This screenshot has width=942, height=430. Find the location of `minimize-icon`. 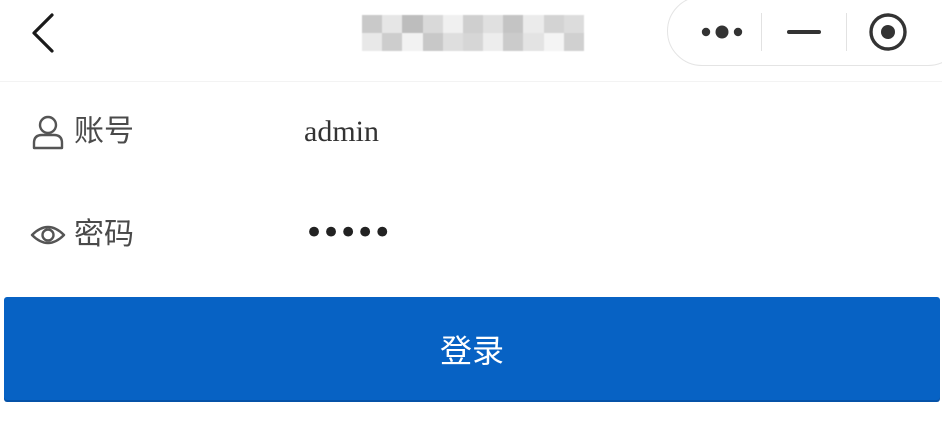

minimize-icon is located at coordinates (804, 32).